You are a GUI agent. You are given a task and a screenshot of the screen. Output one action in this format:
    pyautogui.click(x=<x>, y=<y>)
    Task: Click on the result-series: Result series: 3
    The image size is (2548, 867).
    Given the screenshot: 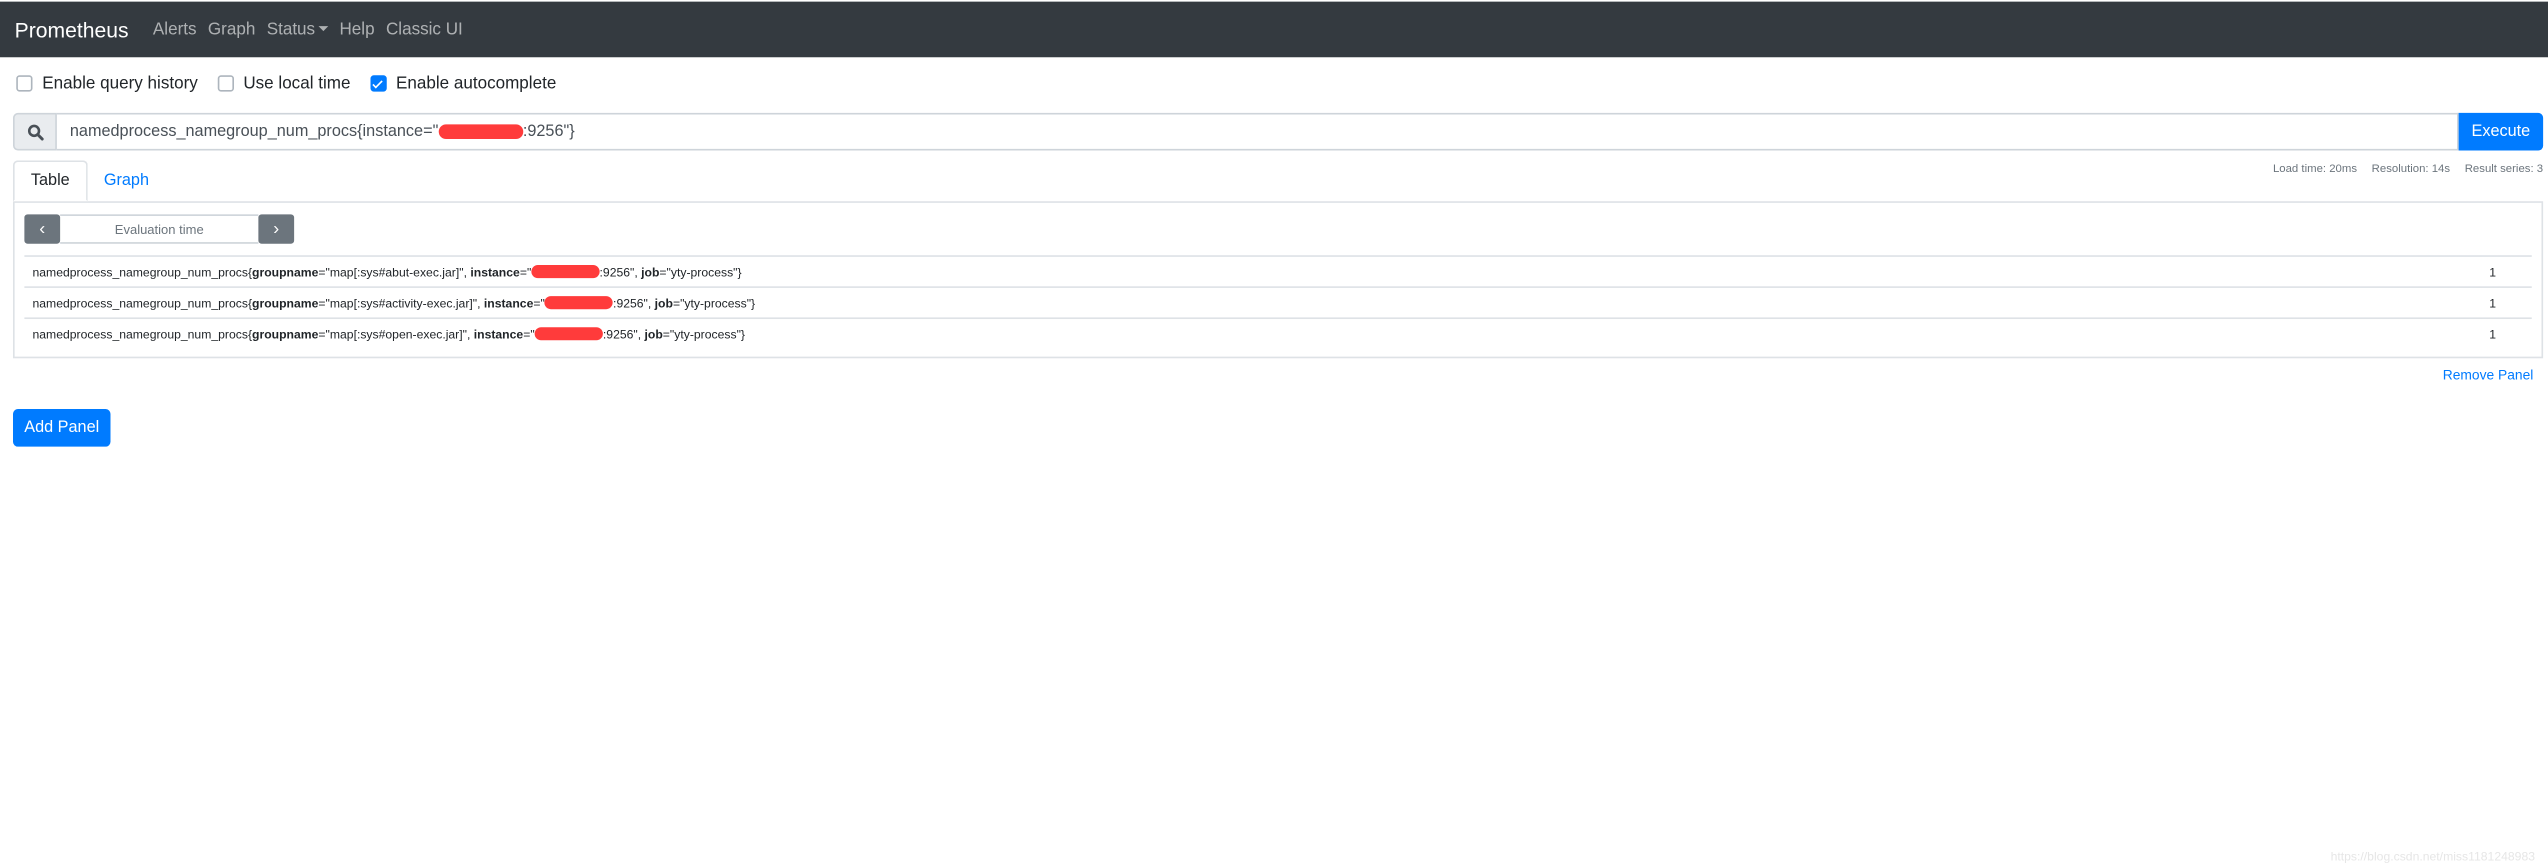 What is the action you would take?
    pyautogui.click(x=2504, y=169)
    